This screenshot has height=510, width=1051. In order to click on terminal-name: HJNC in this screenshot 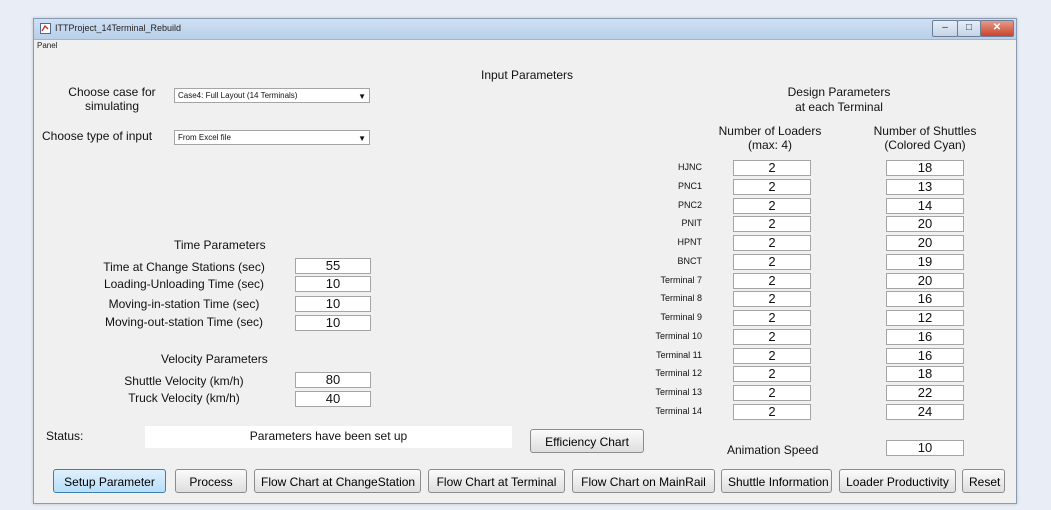, I will do `click(690, 167)`.